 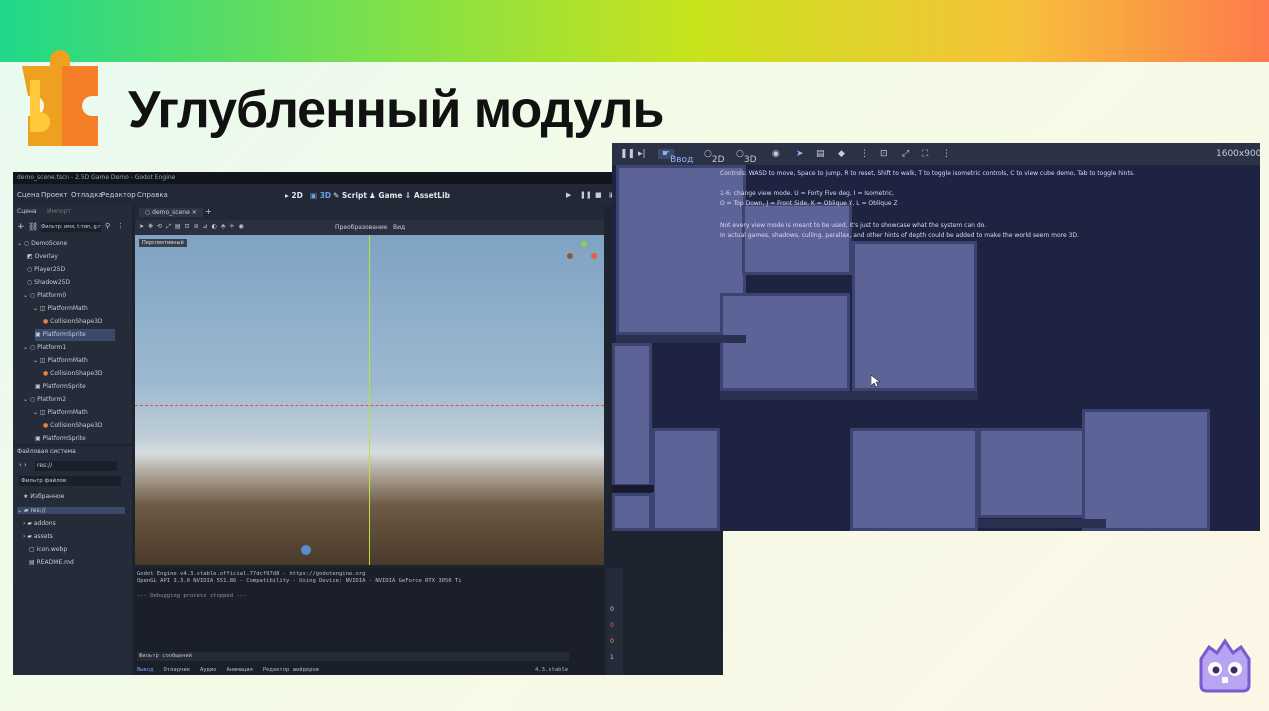 I want to click on workspace-script: ✎ Script, so click(x=350, y=195).